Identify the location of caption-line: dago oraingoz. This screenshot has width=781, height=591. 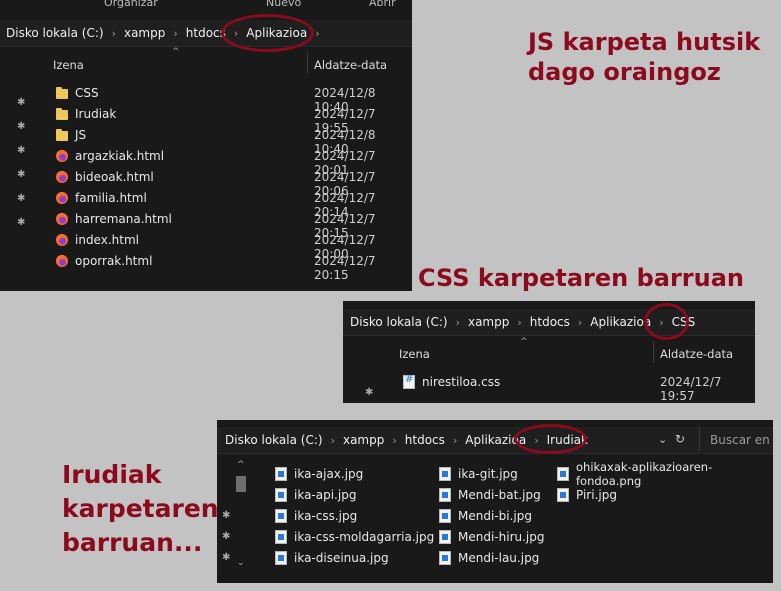
(624, 72).